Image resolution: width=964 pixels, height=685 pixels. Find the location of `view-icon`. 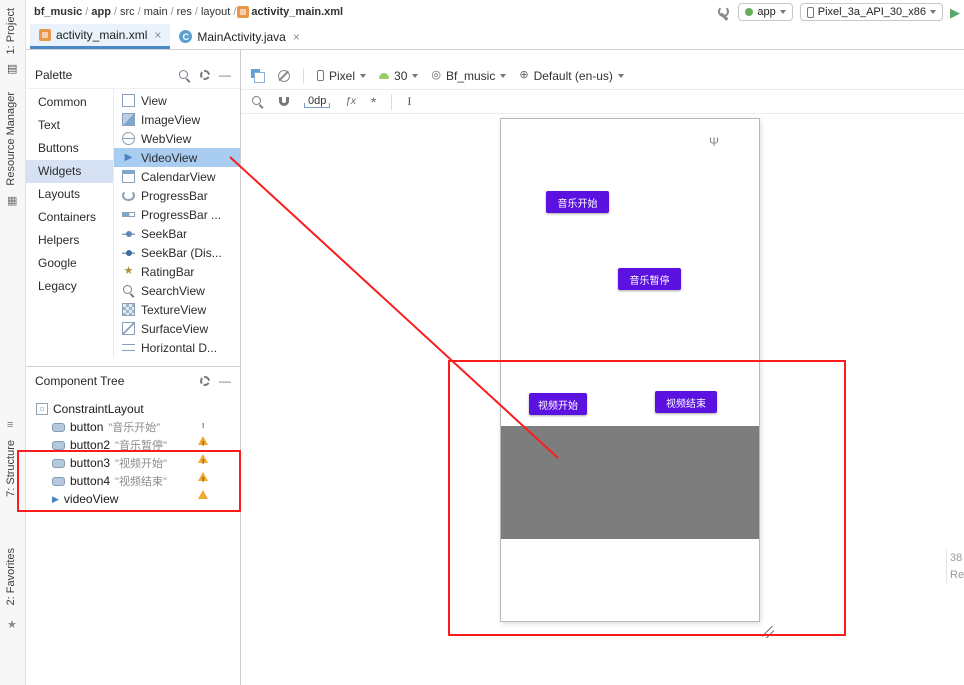

view-icon is located at coordinates (128, 100).